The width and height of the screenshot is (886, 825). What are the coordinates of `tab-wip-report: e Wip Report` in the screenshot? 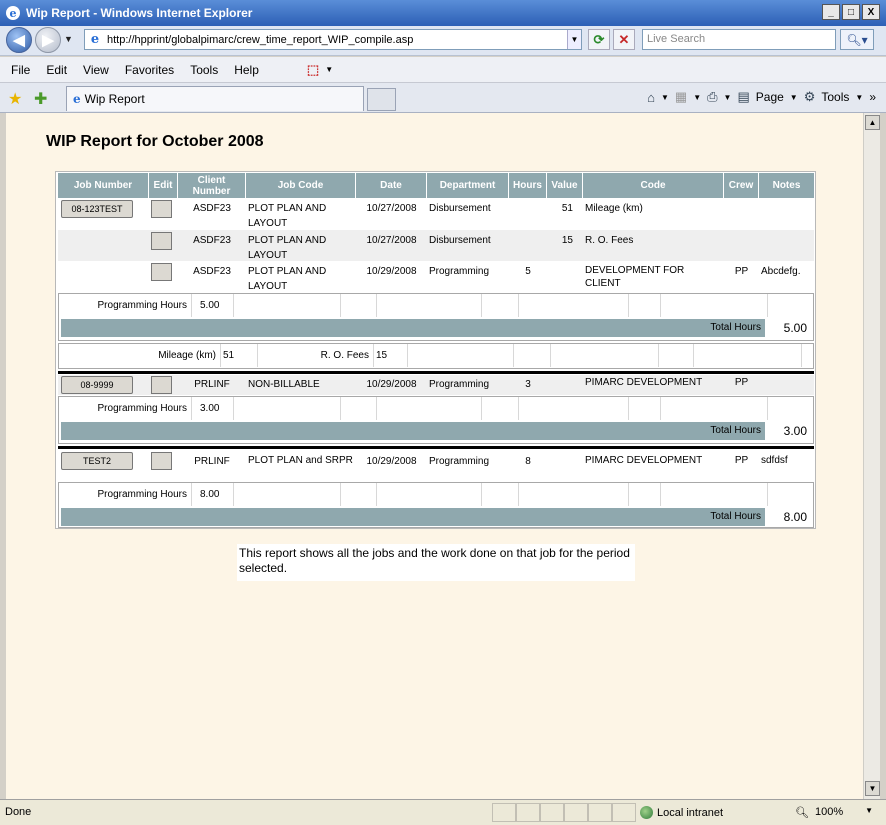 It's located at (215, 98).